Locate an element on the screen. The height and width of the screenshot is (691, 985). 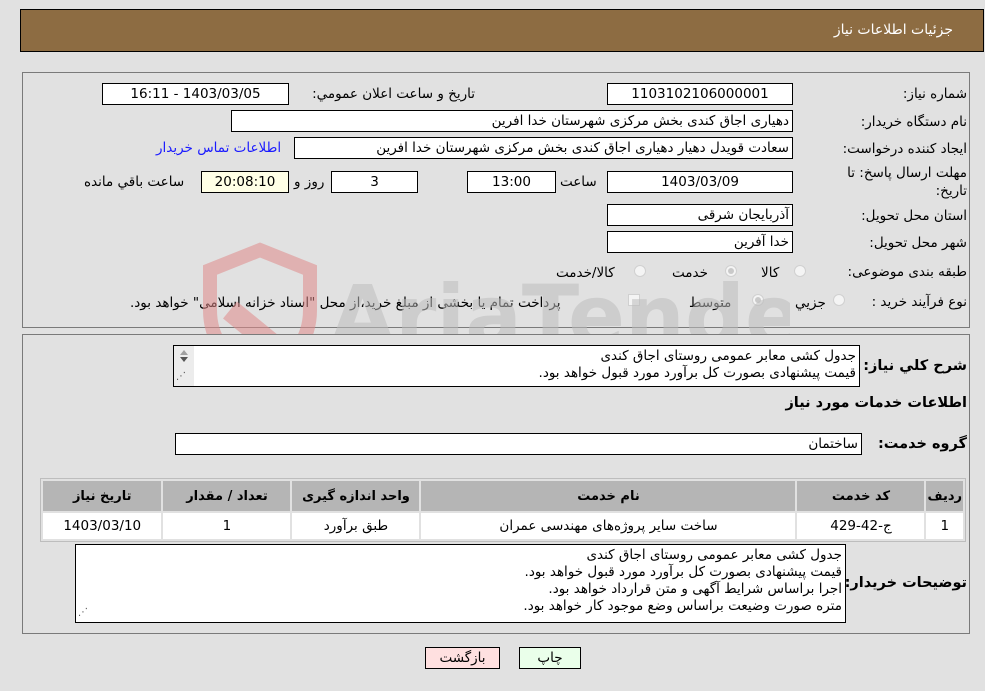
announce-label: تاريخ و ساعت اعلان عمومي: is located at coordinates (393, 94).